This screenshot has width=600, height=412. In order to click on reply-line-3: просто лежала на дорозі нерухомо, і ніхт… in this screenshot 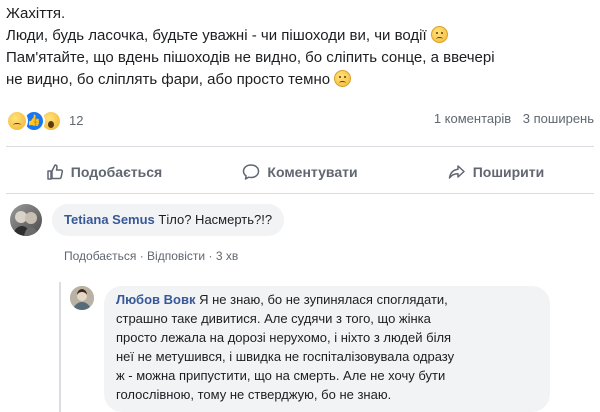, I will do `click(284, 337)`.